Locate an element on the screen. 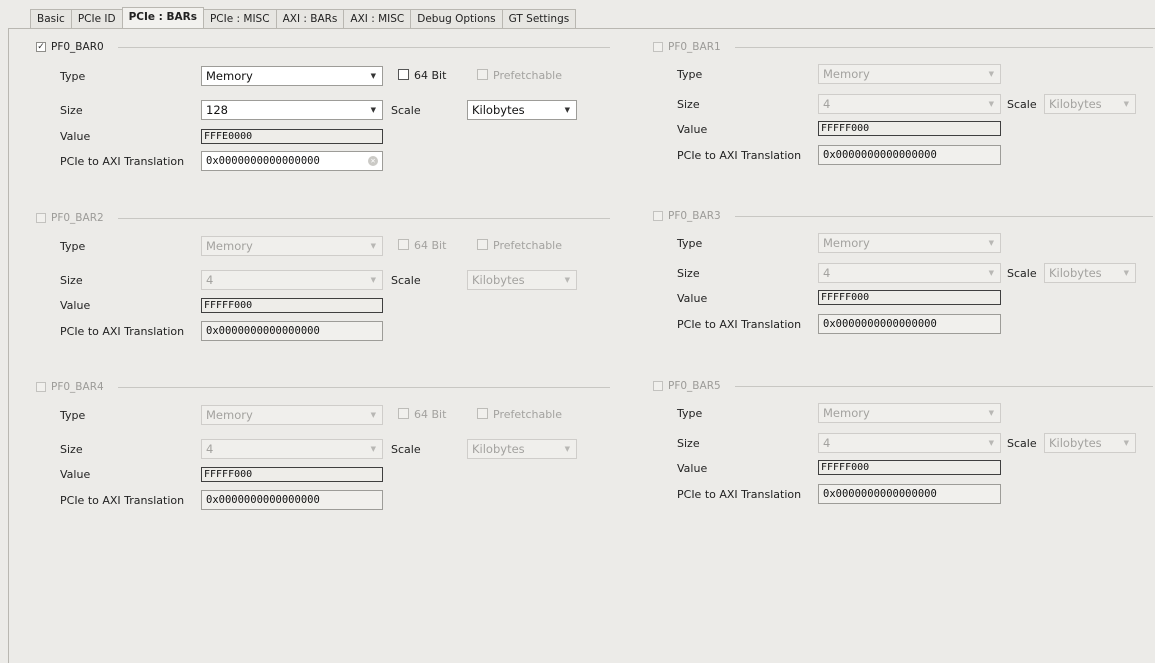  tab-axi-misc: AXI : MISC is located at coordinates (377, 18).